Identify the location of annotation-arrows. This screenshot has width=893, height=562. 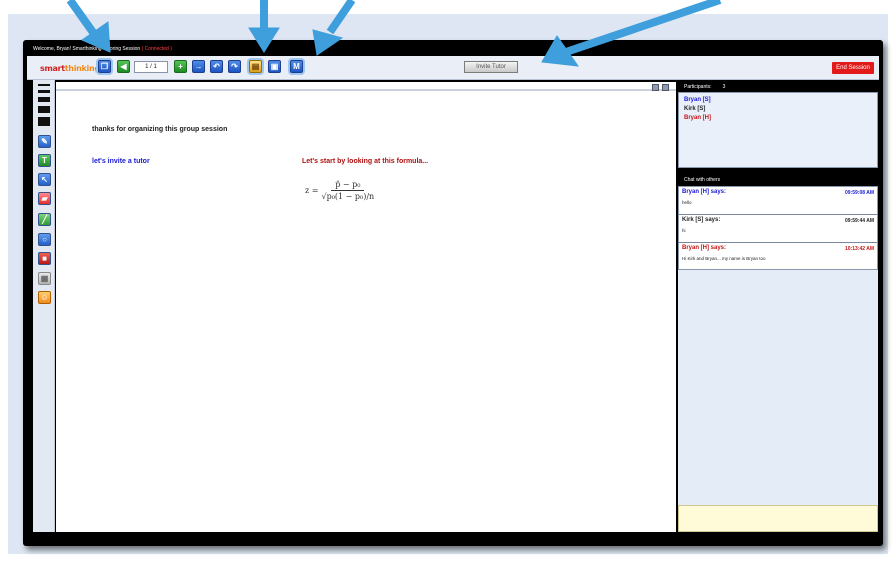
(394, 33).